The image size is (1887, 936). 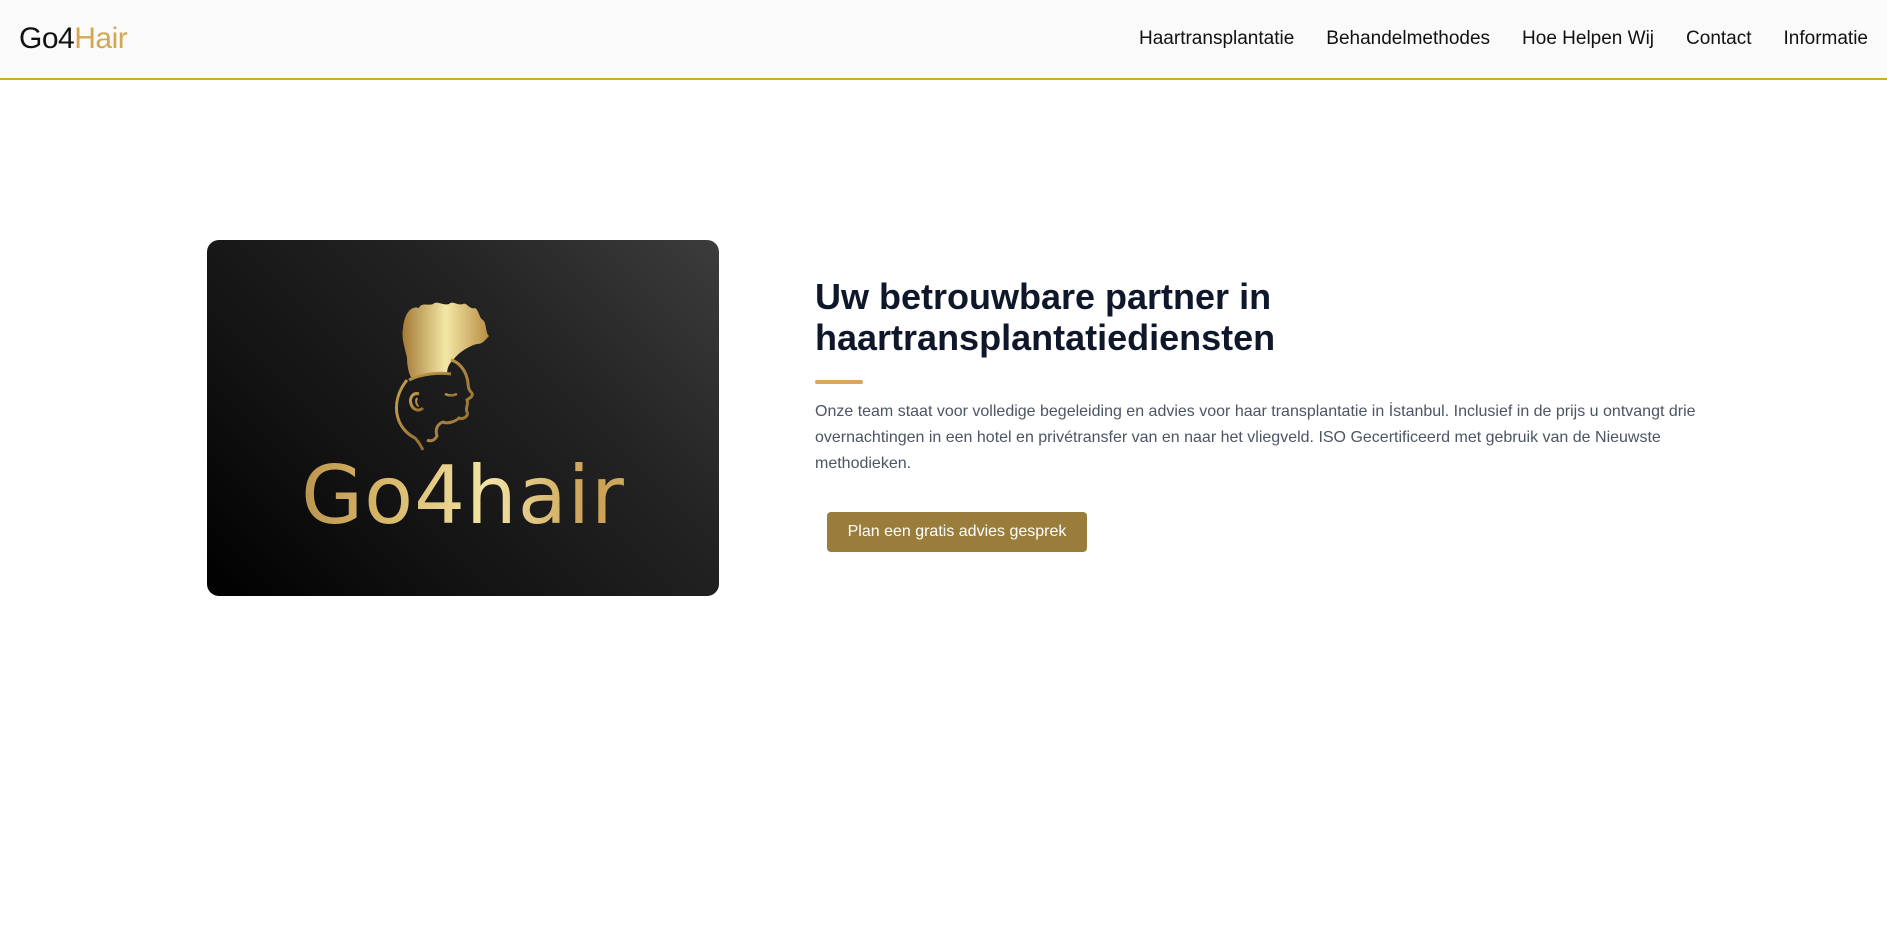 I want to click on nav-link-haartransplantatie: Haartransplantatie, so click(x=1216, y=39).